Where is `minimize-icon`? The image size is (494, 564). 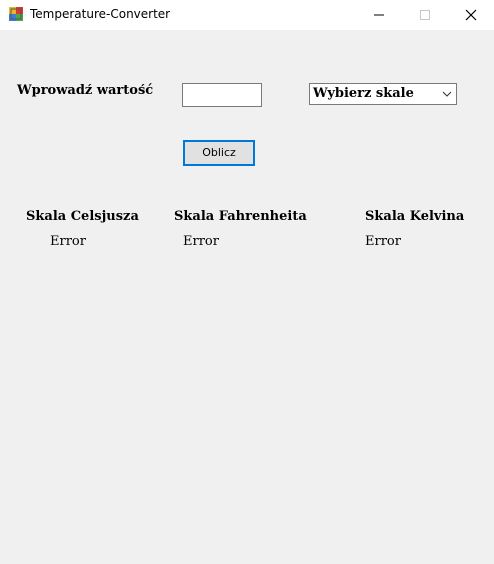
minimize-icon is located at coordinates (379, 15).